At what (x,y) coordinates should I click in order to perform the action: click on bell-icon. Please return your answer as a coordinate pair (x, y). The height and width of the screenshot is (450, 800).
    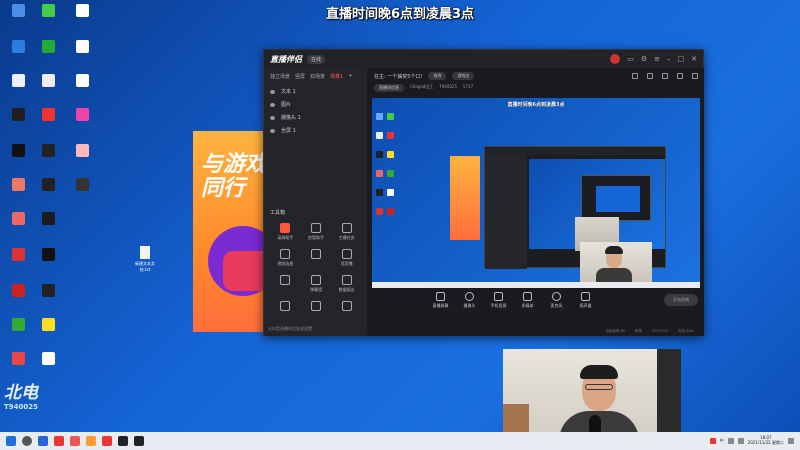
    Looking at the image, I should click on (680, 76).